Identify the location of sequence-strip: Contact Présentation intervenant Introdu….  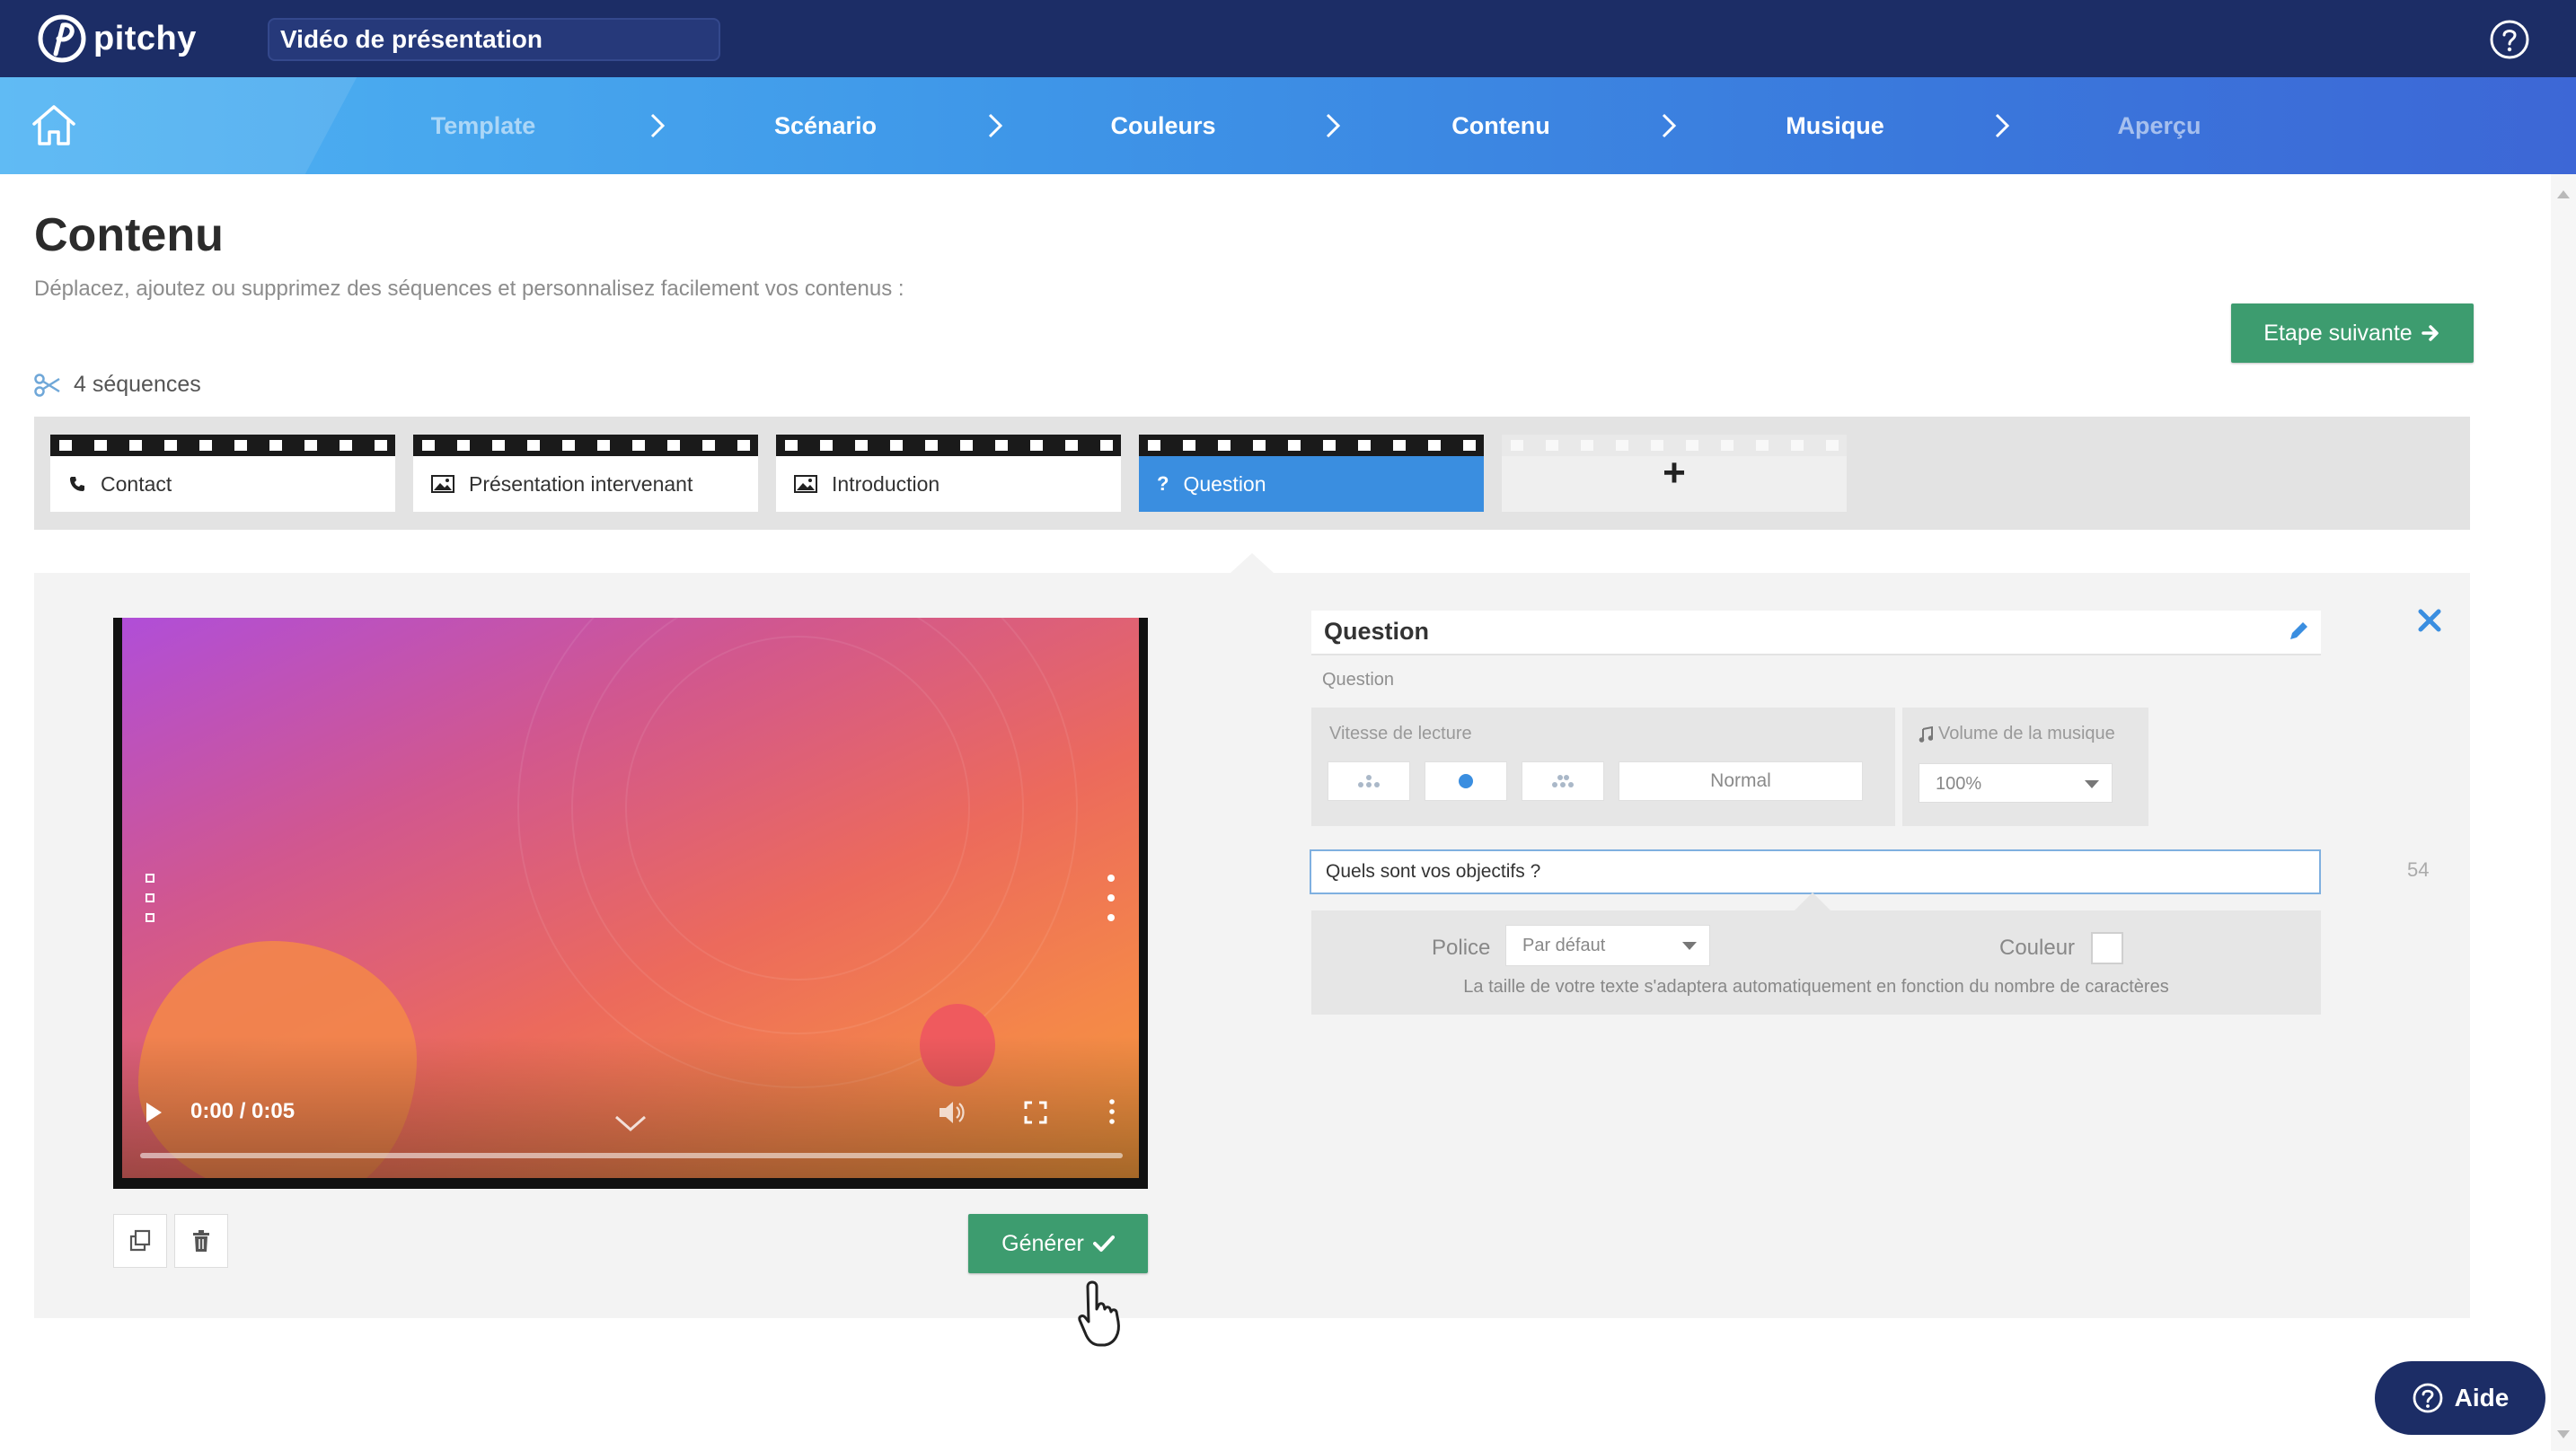
(1252, 473).